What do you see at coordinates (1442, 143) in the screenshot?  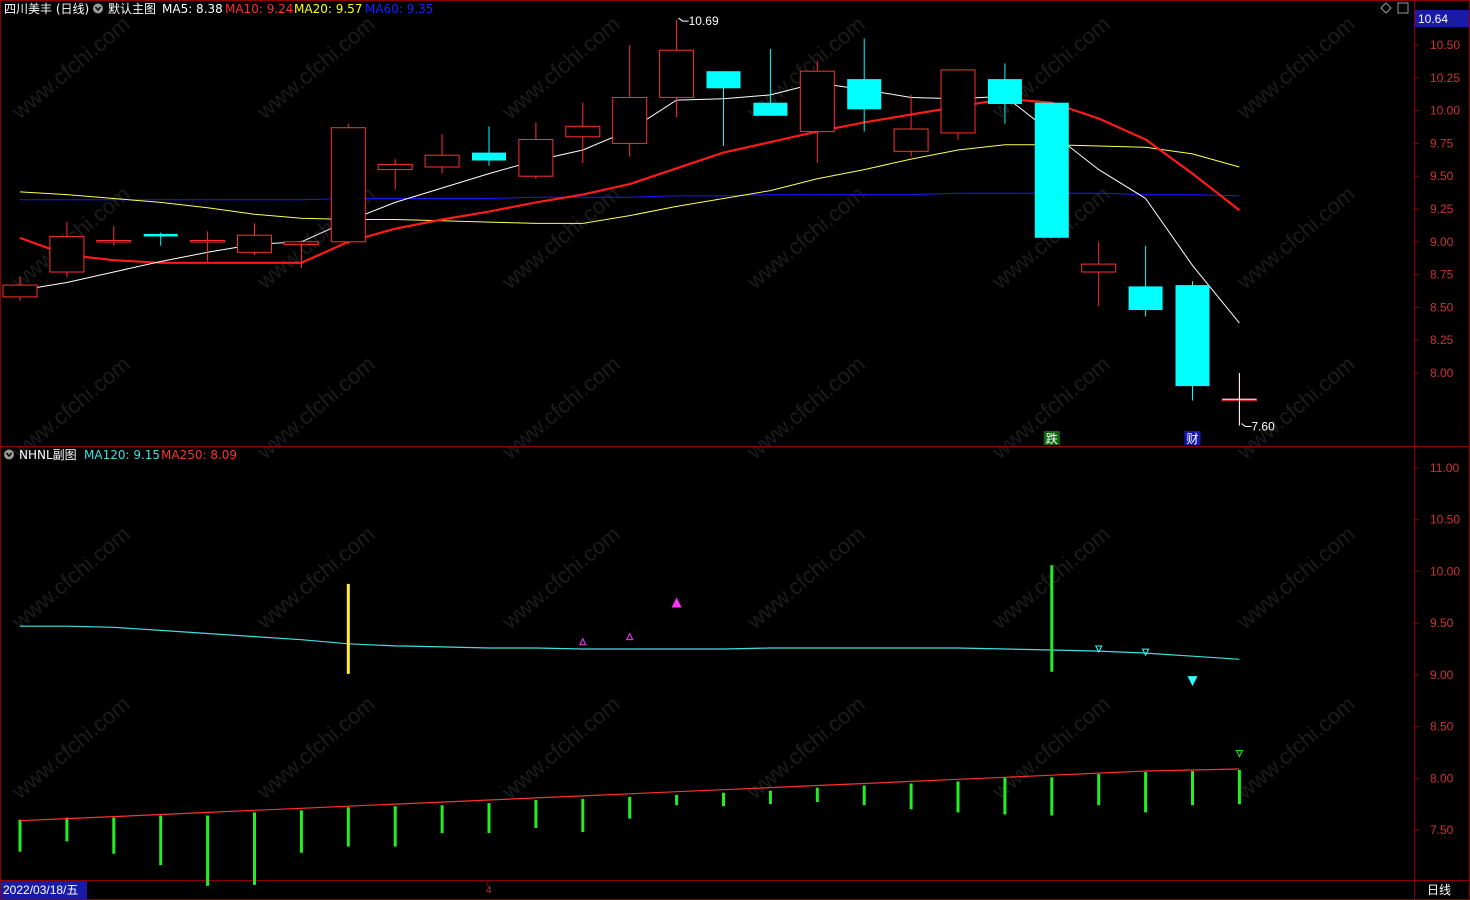 I see `axis-tick-label: 9.75` at bounding box center [1442, 143].